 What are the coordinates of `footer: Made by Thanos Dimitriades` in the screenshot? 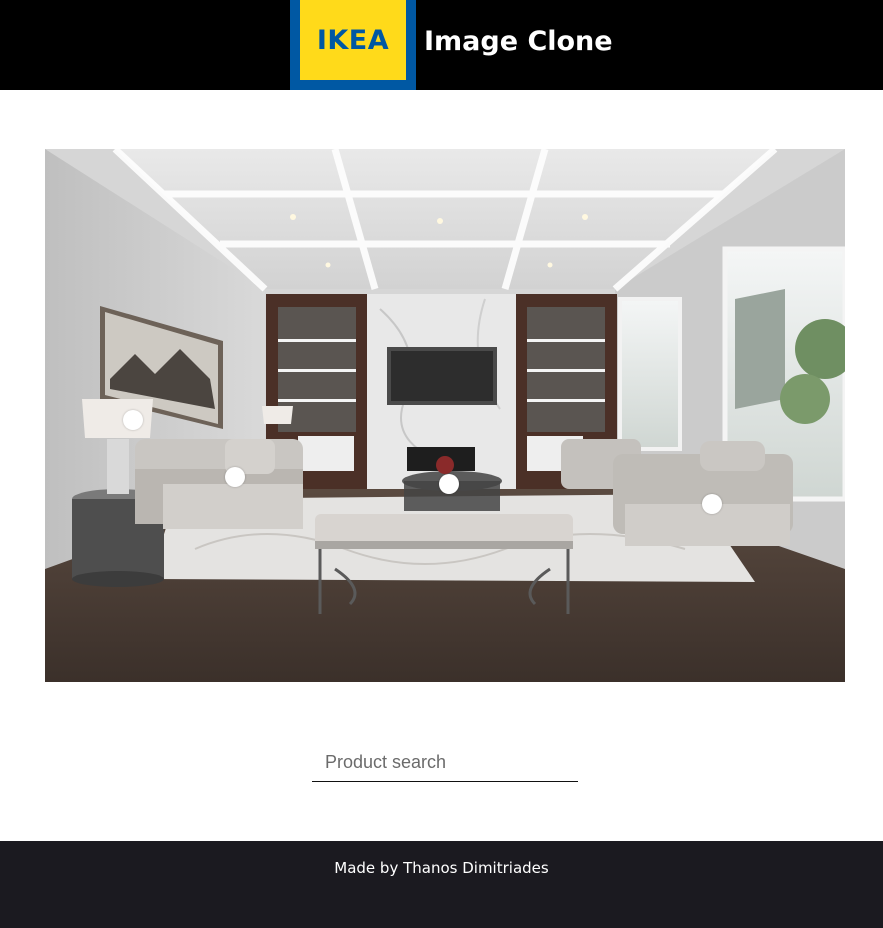 It's located at (441, 884).